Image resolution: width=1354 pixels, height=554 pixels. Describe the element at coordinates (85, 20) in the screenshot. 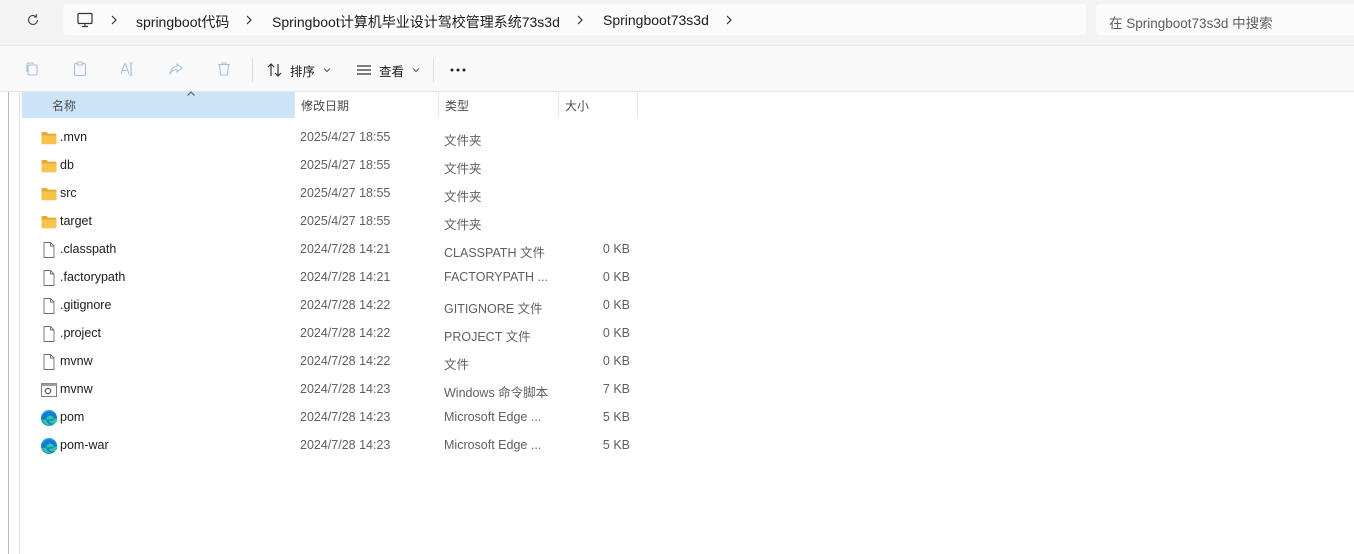

I see `this-pc-icon` at that location.